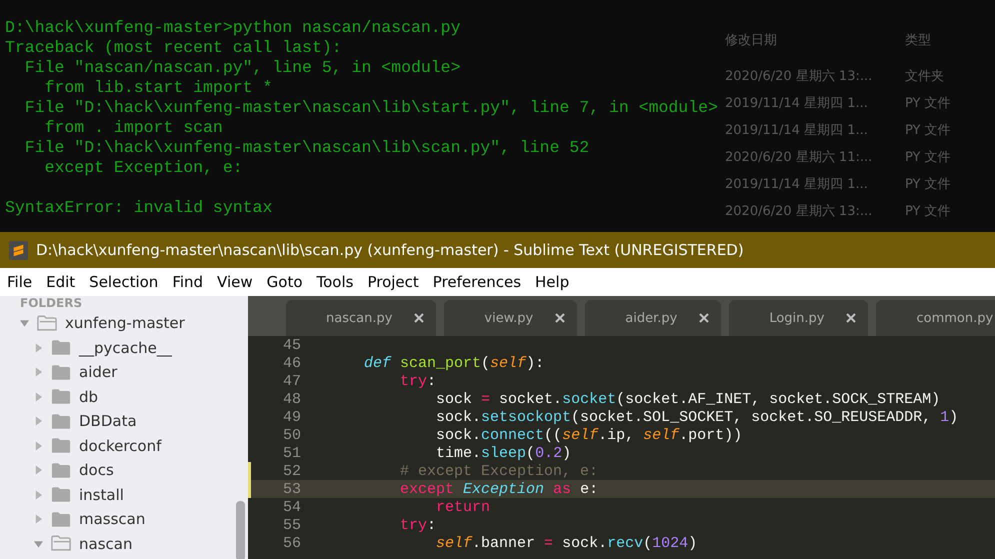  Describe the element at coordinates (124, 494) in the screenshot. I see `folder-item: install` at that location.